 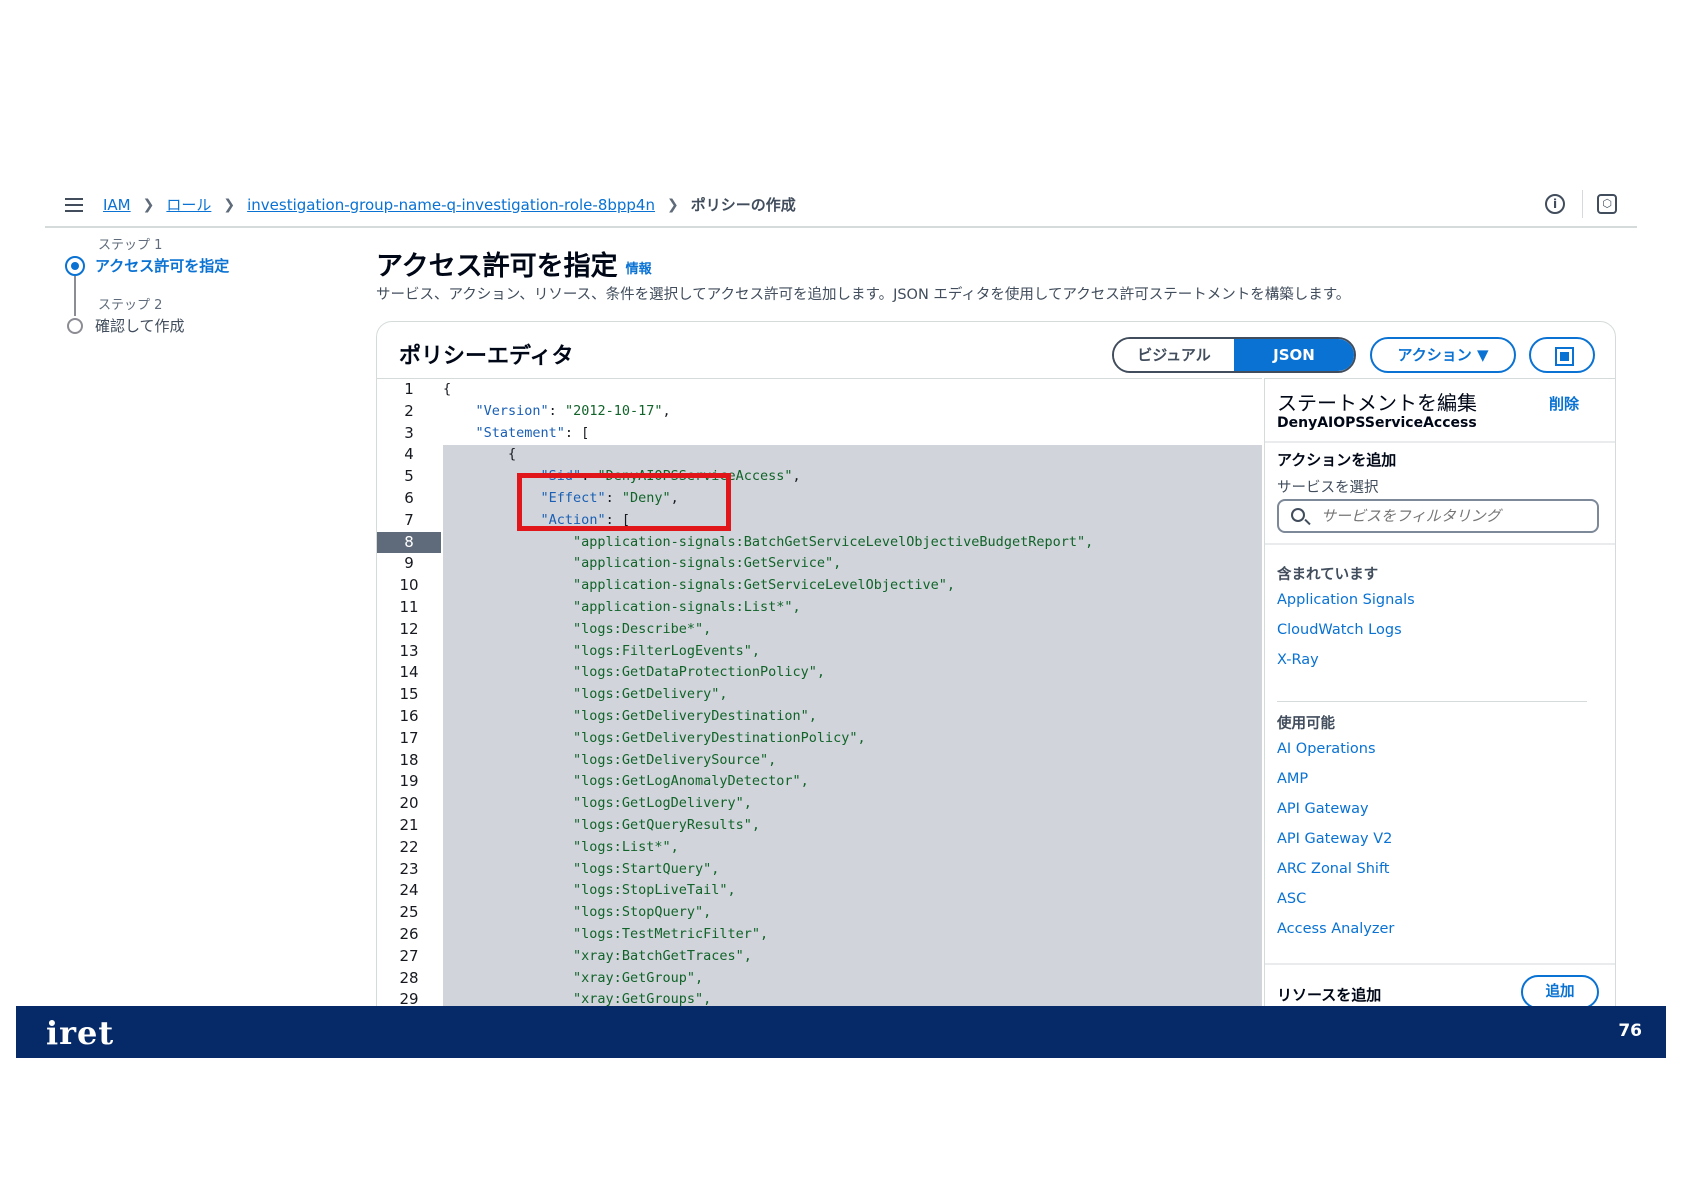 I want to click on step1-name: アクセス許可を指定, so click(x=162, y=266).